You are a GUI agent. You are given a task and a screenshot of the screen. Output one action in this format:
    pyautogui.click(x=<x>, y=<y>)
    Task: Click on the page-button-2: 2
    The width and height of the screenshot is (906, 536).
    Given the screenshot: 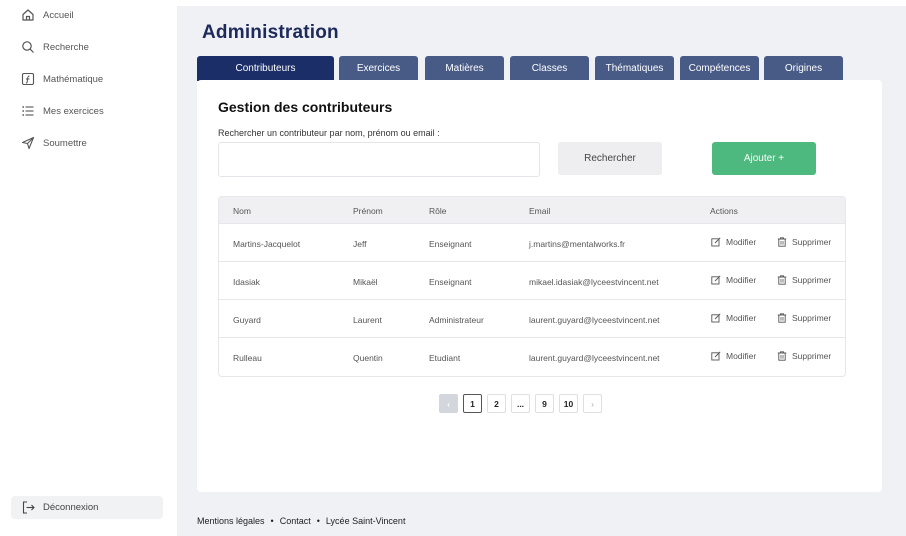 What is the action you would take?
    pyautogui.click(x=496, y=403)
    